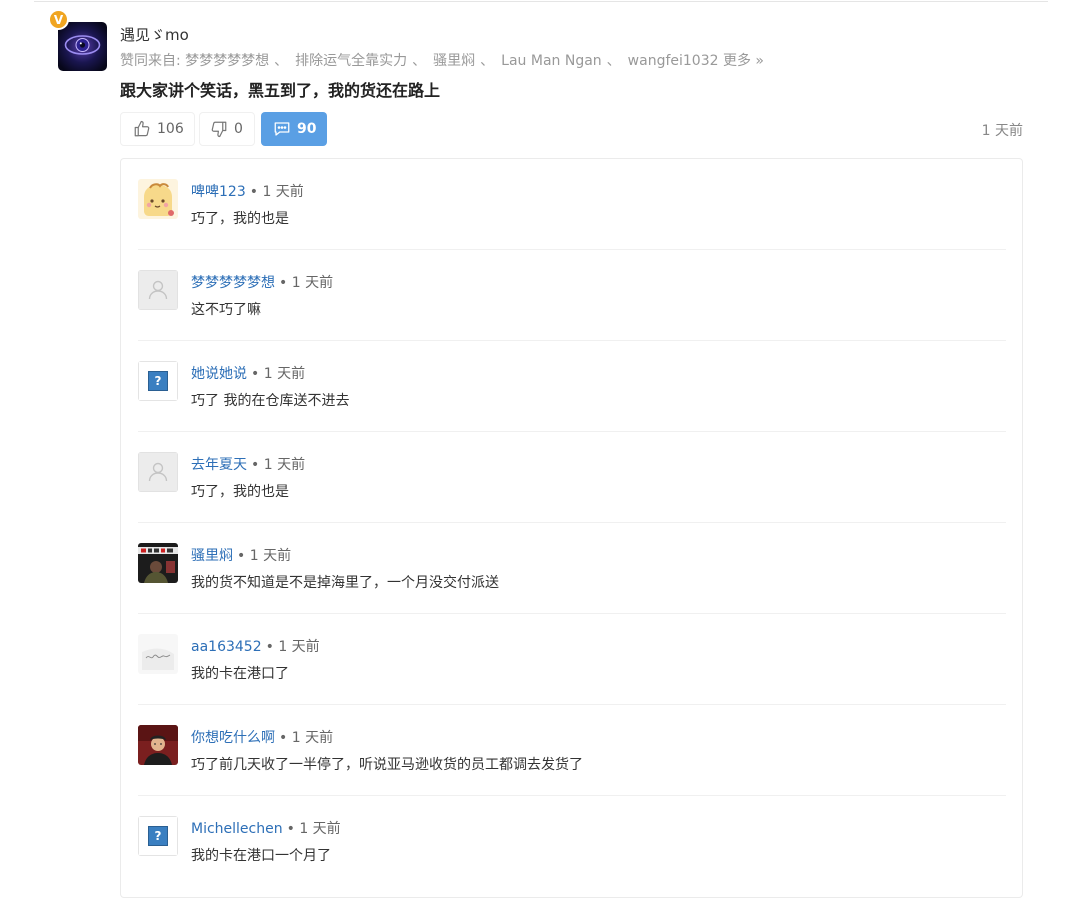 The width and height of the screenshot is (1080, 898). What do you see at coordinates (572, 386) in the screenshot?
I see `comment-item: ? 她说她说 • 1 天前 巧了 我的在仓库送不进去` at bounding box center [572, 386].